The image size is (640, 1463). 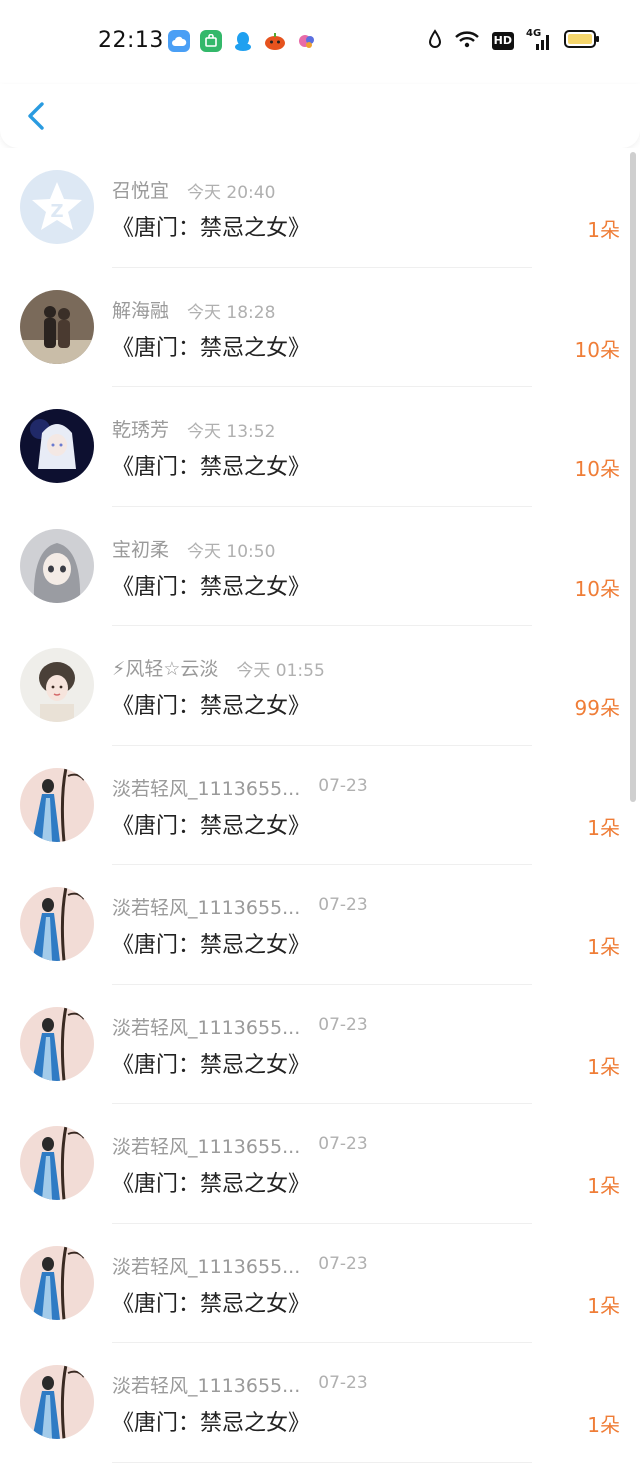 I want to click on avatar: Z, so click(x=57, y=207).